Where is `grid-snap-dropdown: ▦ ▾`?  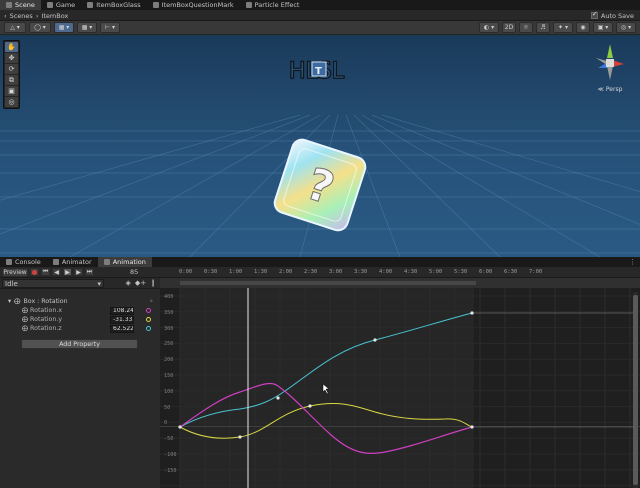
grid-snap-dropdown: ▦ ▾ is located at coordinates (64, 27).